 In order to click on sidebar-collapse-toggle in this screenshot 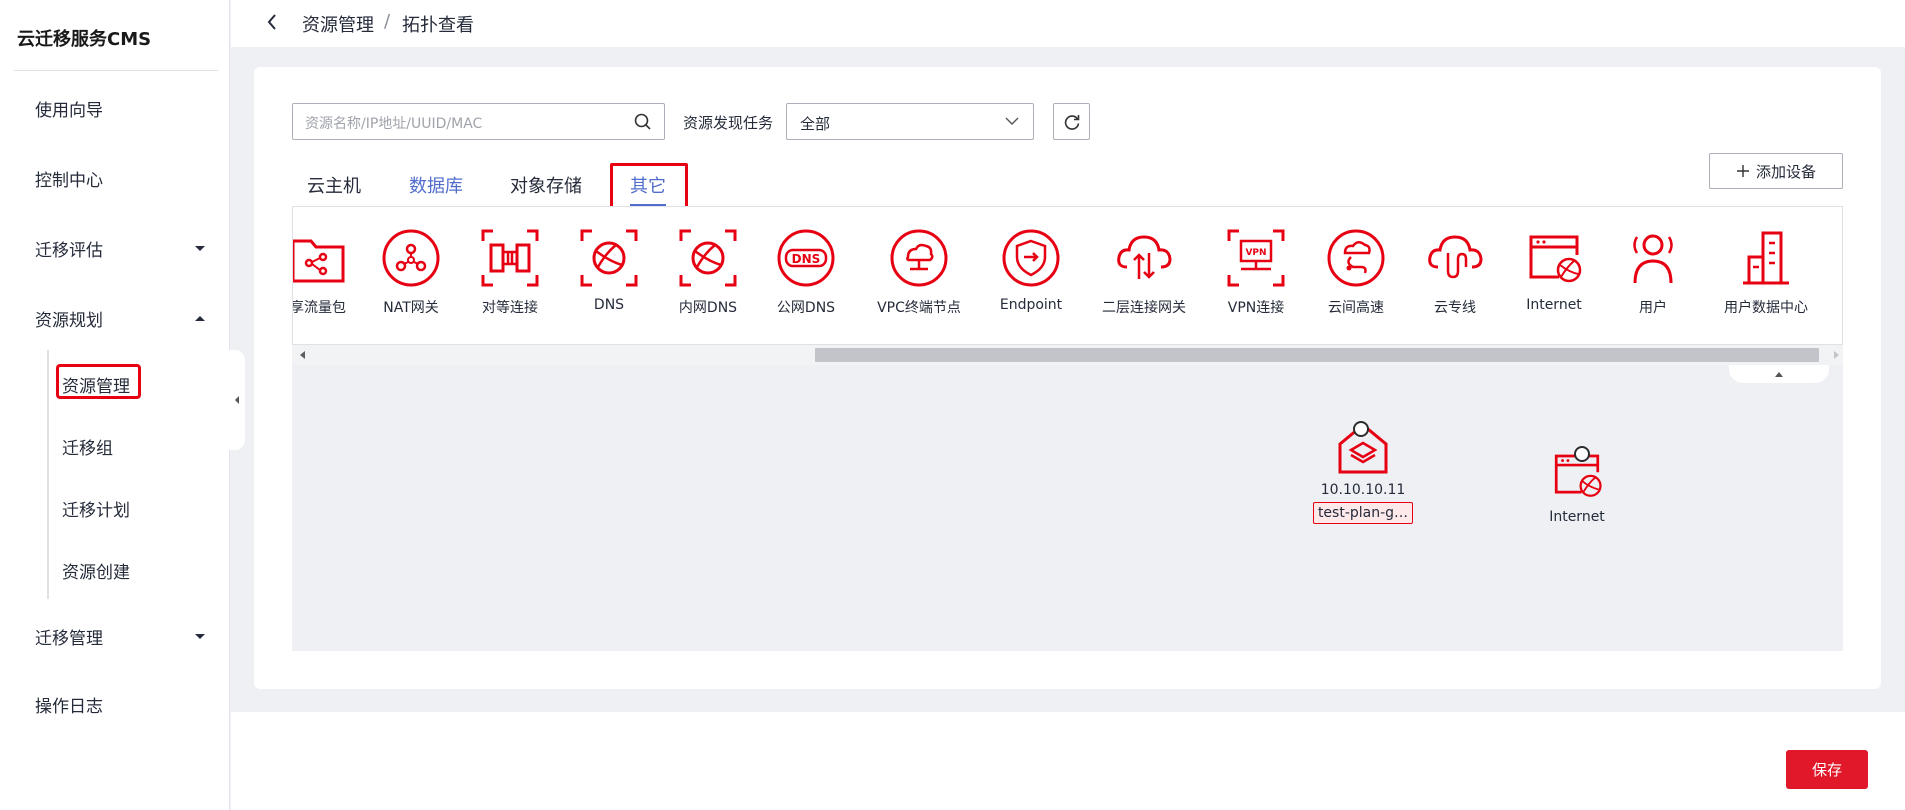, I will do `click(237, 400)`.